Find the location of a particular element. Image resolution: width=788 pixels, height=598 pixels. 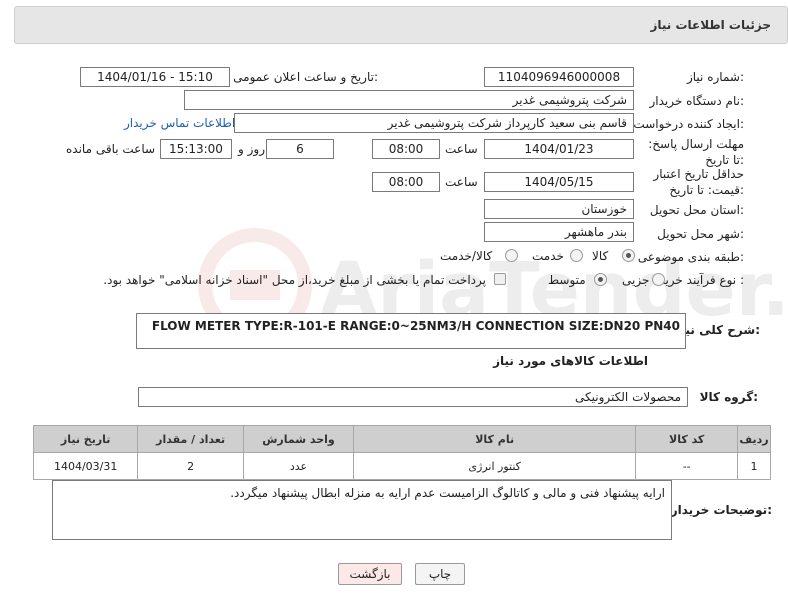

back-button: بازگشت is located at coordinates (370, 574).